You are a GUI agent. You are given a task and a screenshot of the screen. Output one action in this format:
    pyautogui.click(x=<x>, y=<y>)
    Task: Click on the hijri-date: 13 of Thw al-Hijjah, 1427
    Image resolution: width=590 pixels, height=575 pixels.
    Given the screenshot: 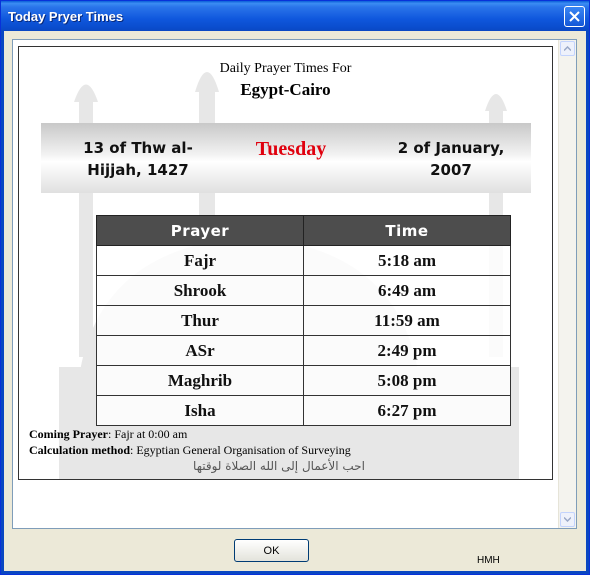 What is the action you would take?
    pyautogui.click(x=138, y=159)
    